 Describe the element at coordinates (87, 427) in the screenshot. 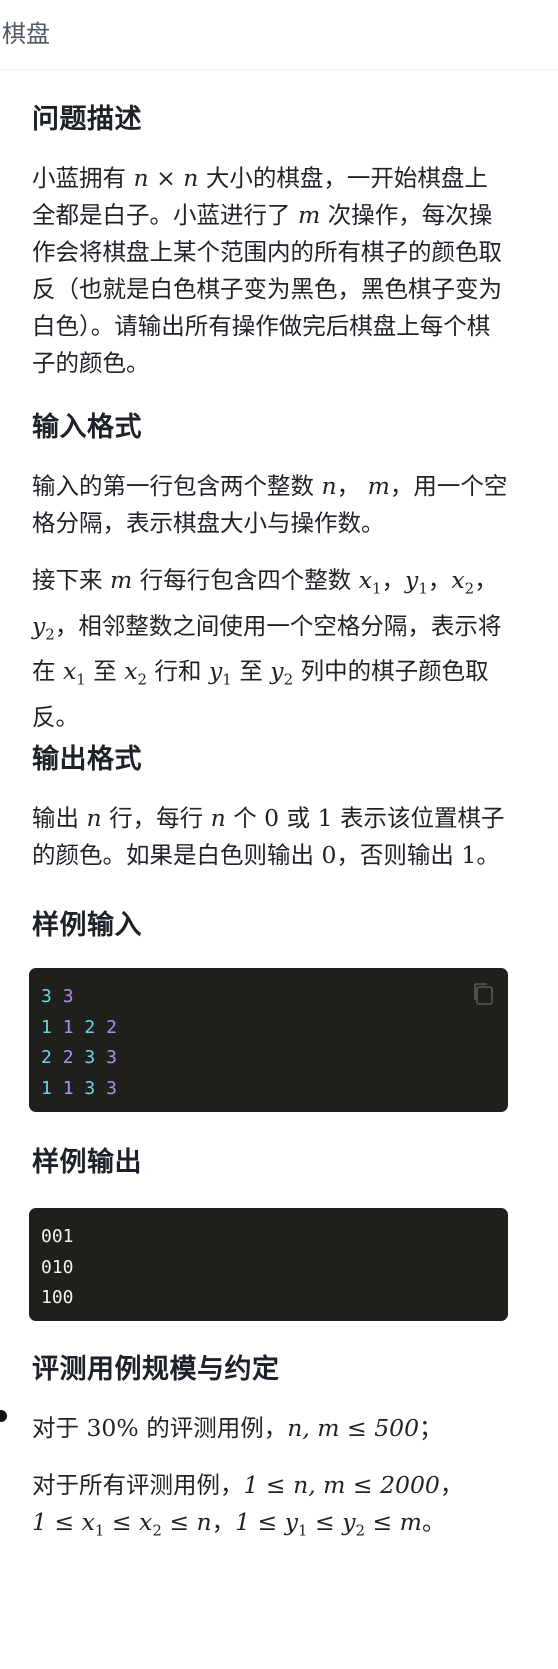

I see `input-heading: 输入格式` at that location.